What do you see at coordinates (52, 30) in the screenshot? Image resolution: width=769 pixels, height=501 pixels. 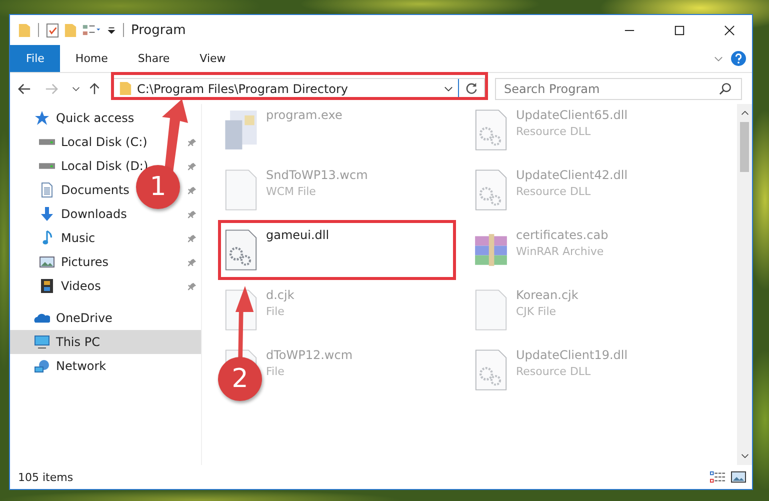 I see `properties-icon` at bounding box center [52, 30].